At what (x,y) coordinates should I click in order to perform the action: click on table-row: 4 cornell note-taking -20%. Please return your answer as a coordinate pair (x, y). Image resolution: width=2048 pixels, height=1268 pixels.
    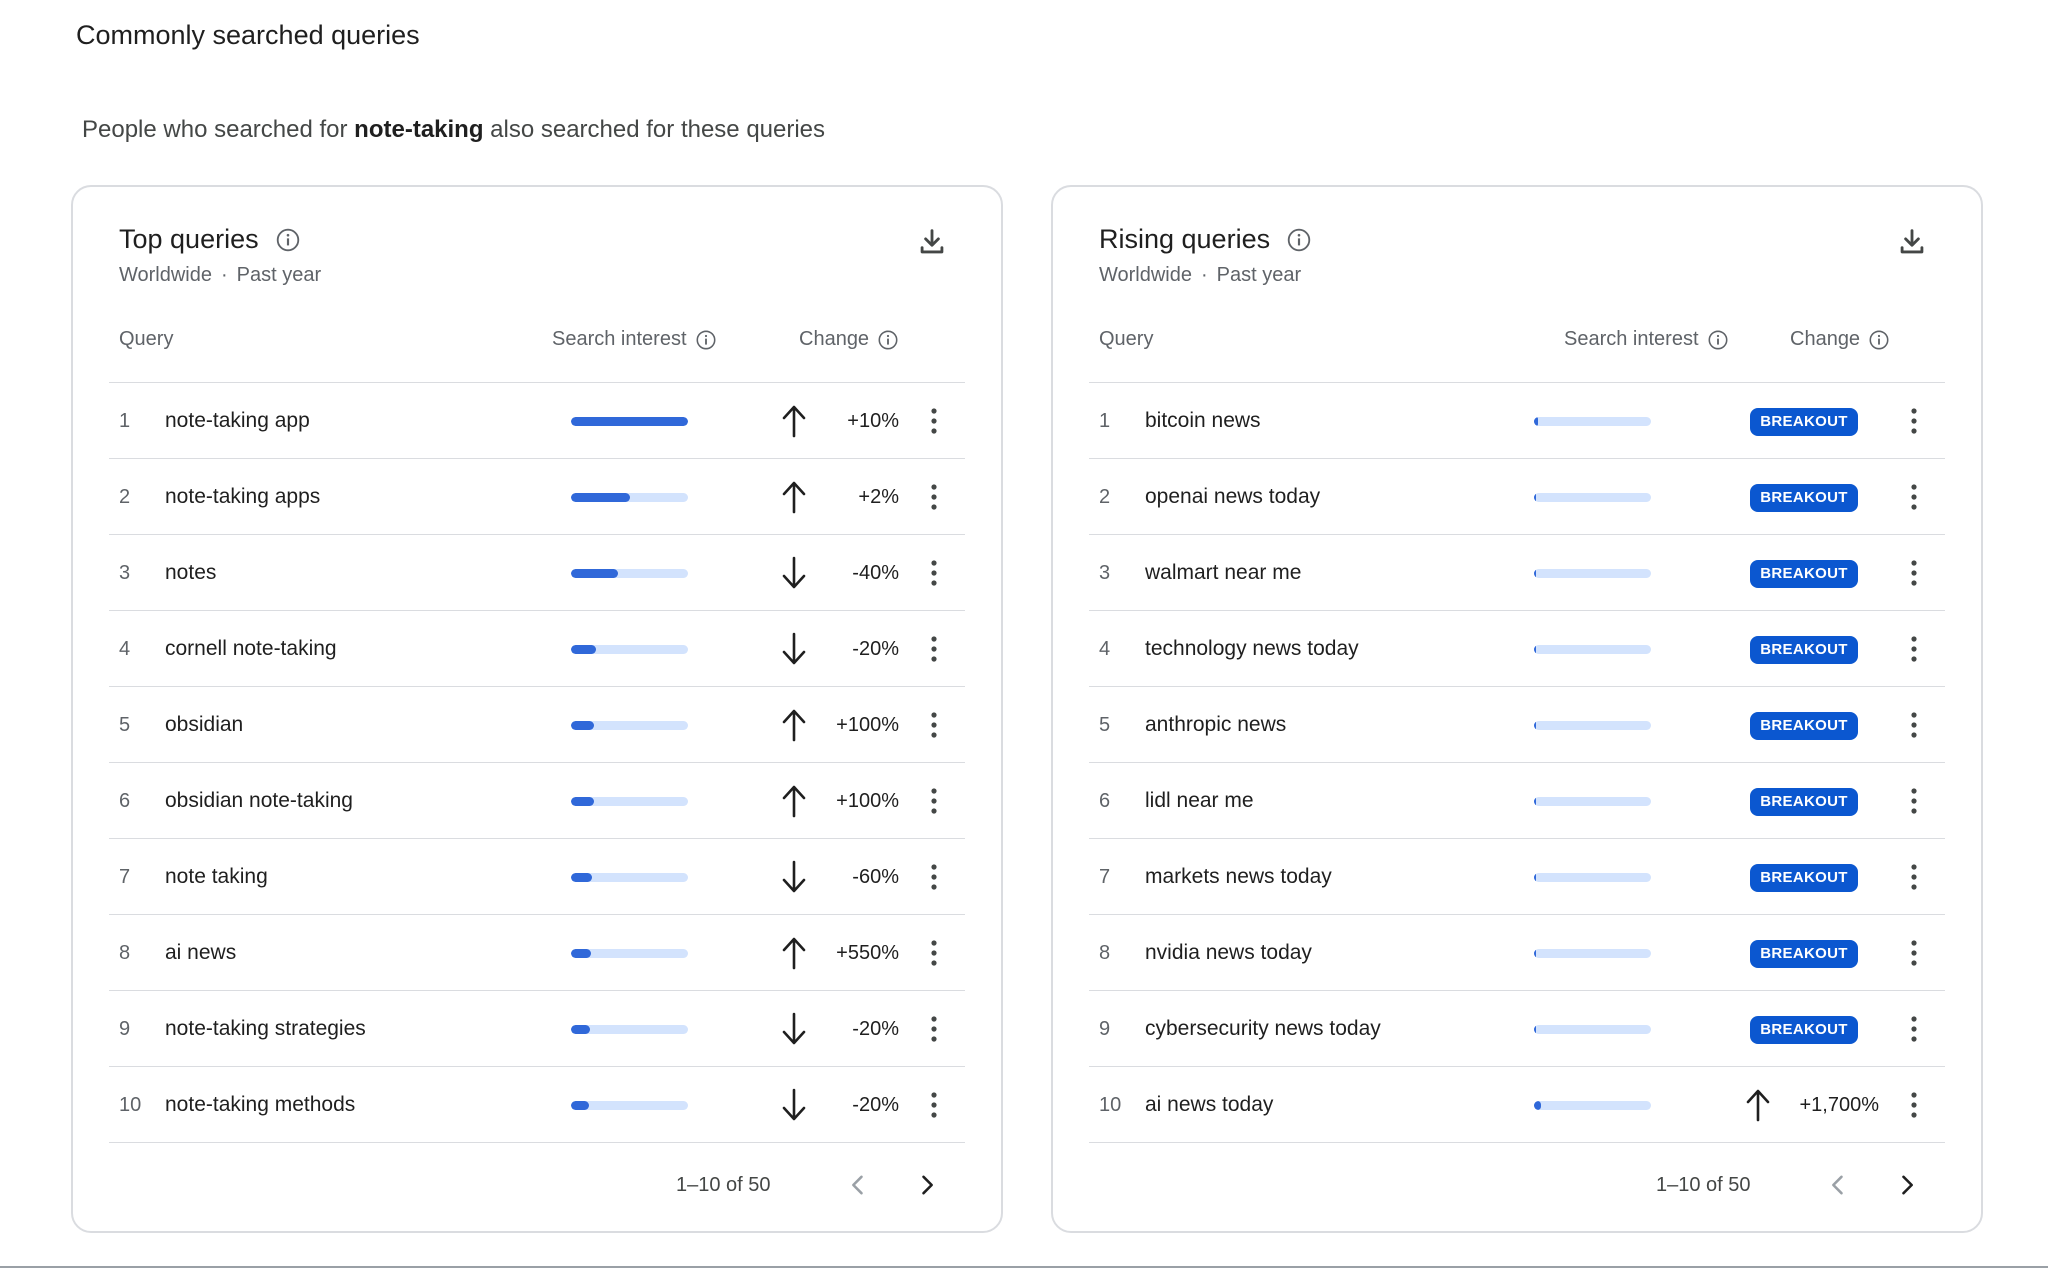
    Looking at the image, I should click on (537, 649).